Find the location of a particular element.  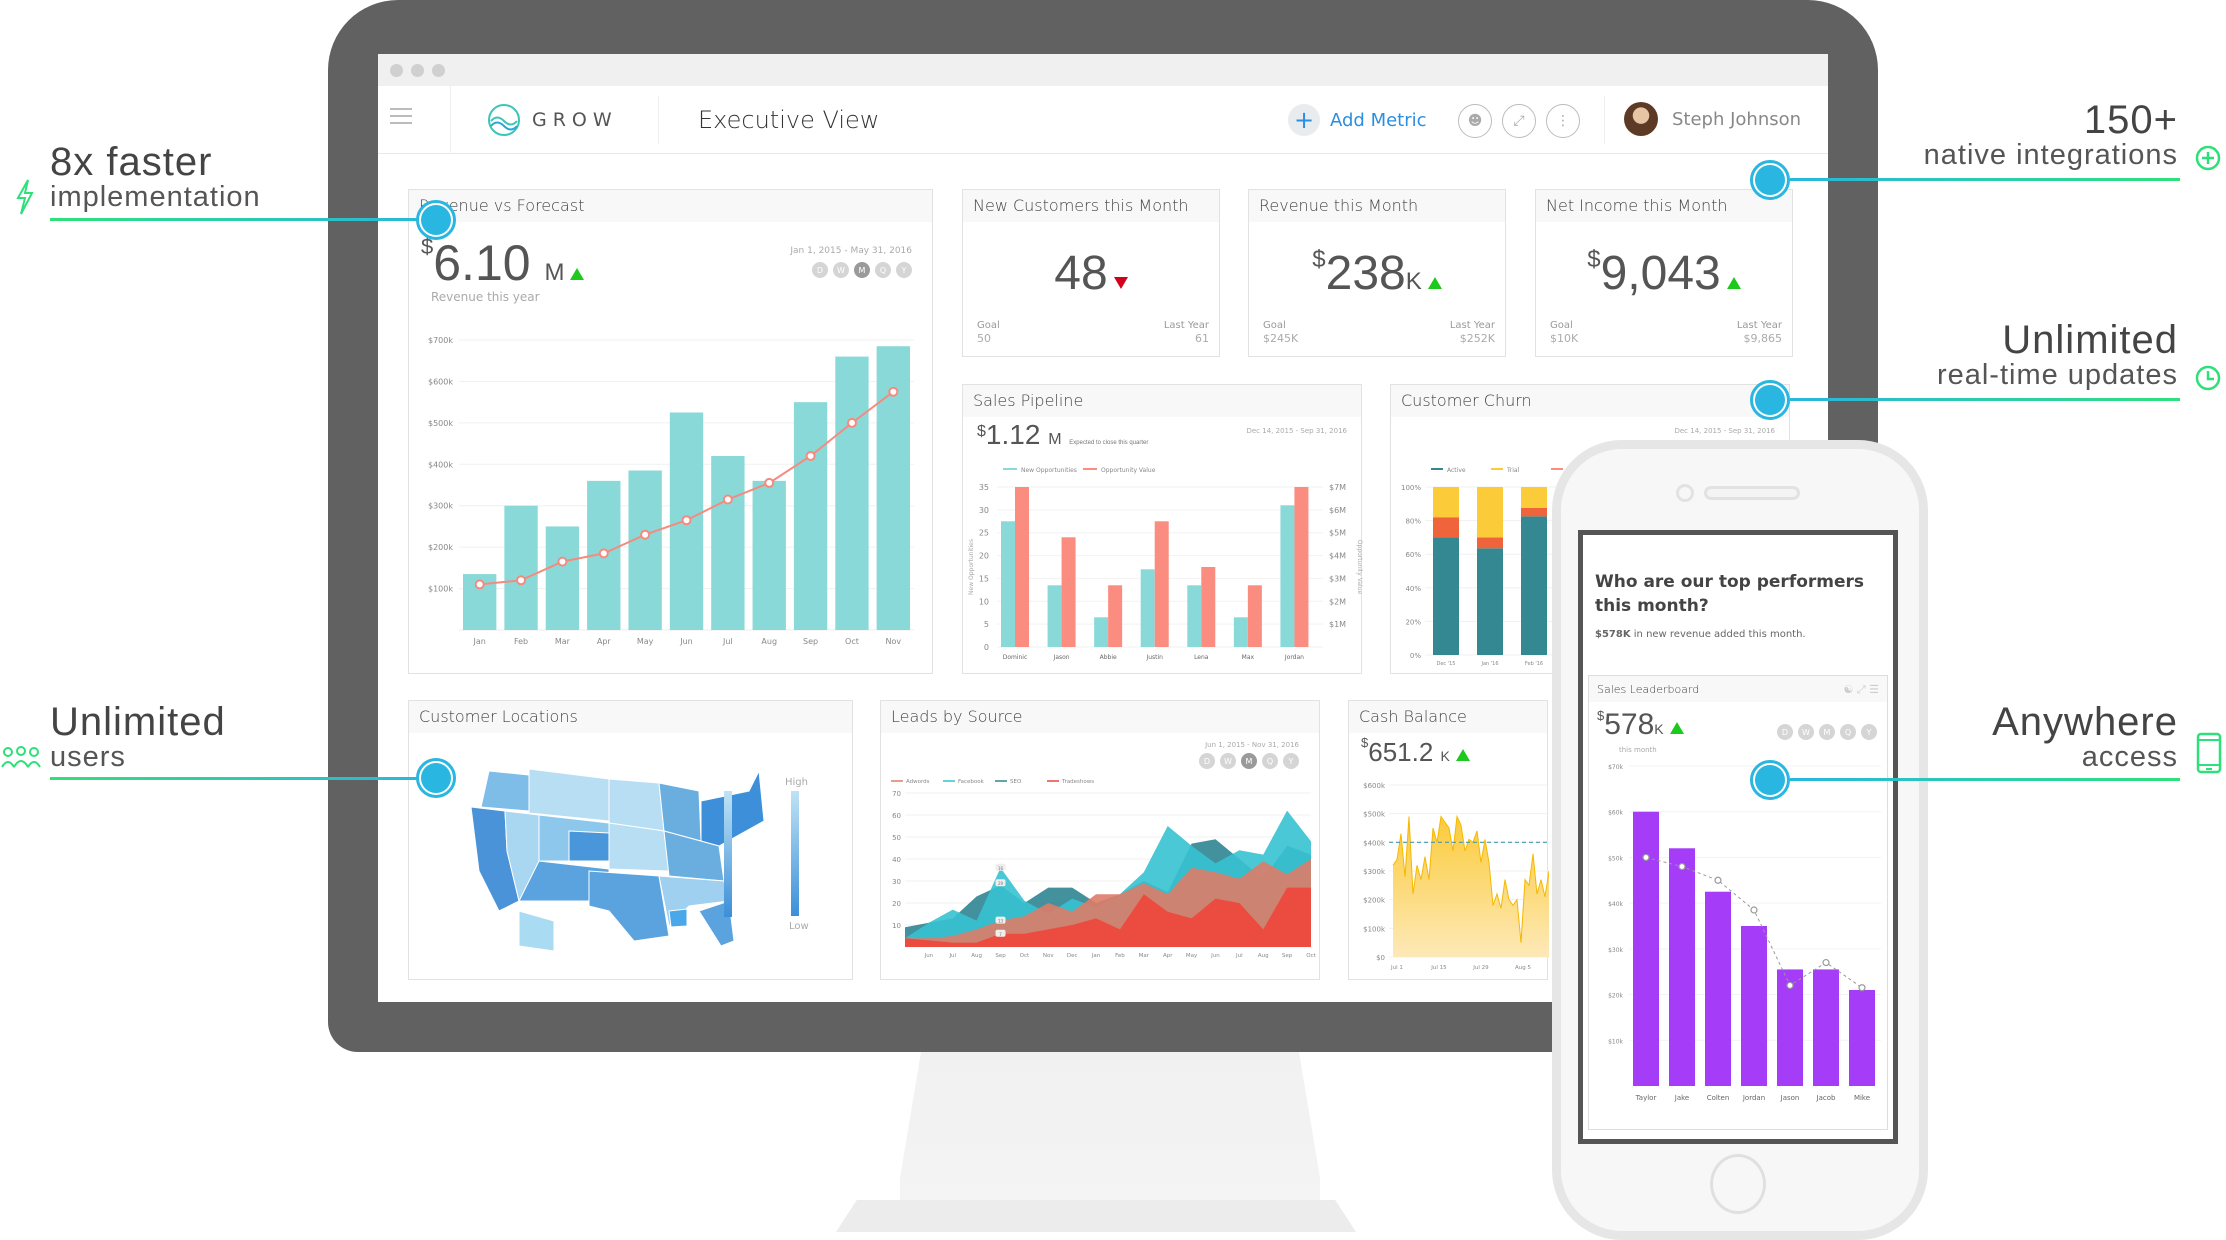

period-selector: DWMQY is located at coordinates (1827, 732).